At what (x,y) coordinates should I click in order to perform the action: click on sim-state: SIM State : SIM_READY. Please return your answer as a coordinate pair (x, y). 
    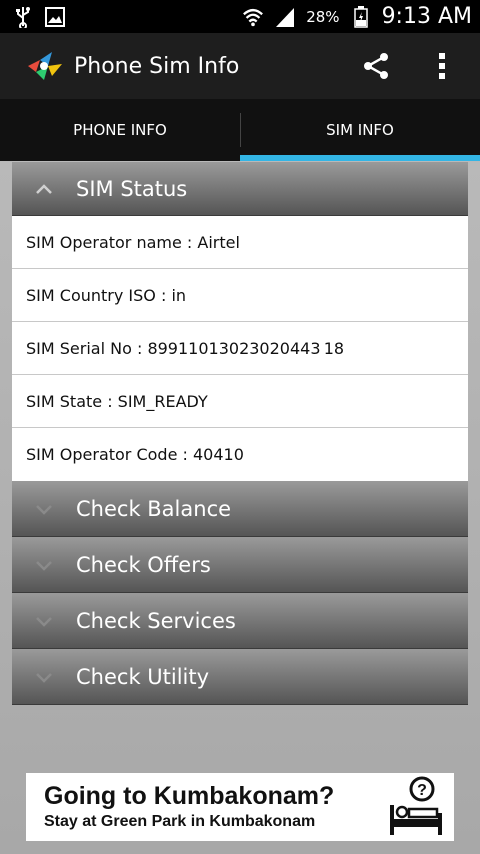
    Looking at the image, I should click on (117, 401).